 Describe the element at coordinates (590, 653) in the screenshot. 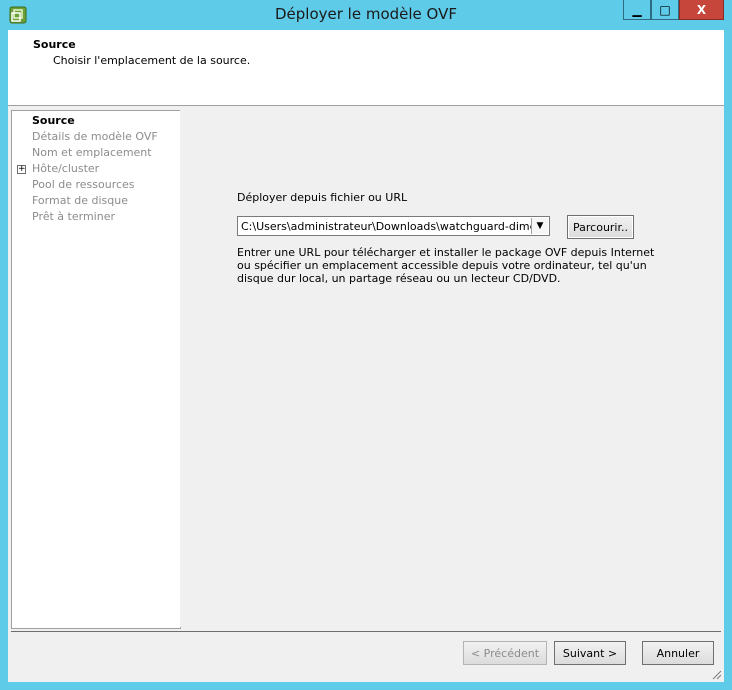

I see `next-button: Suivant >` at that location.